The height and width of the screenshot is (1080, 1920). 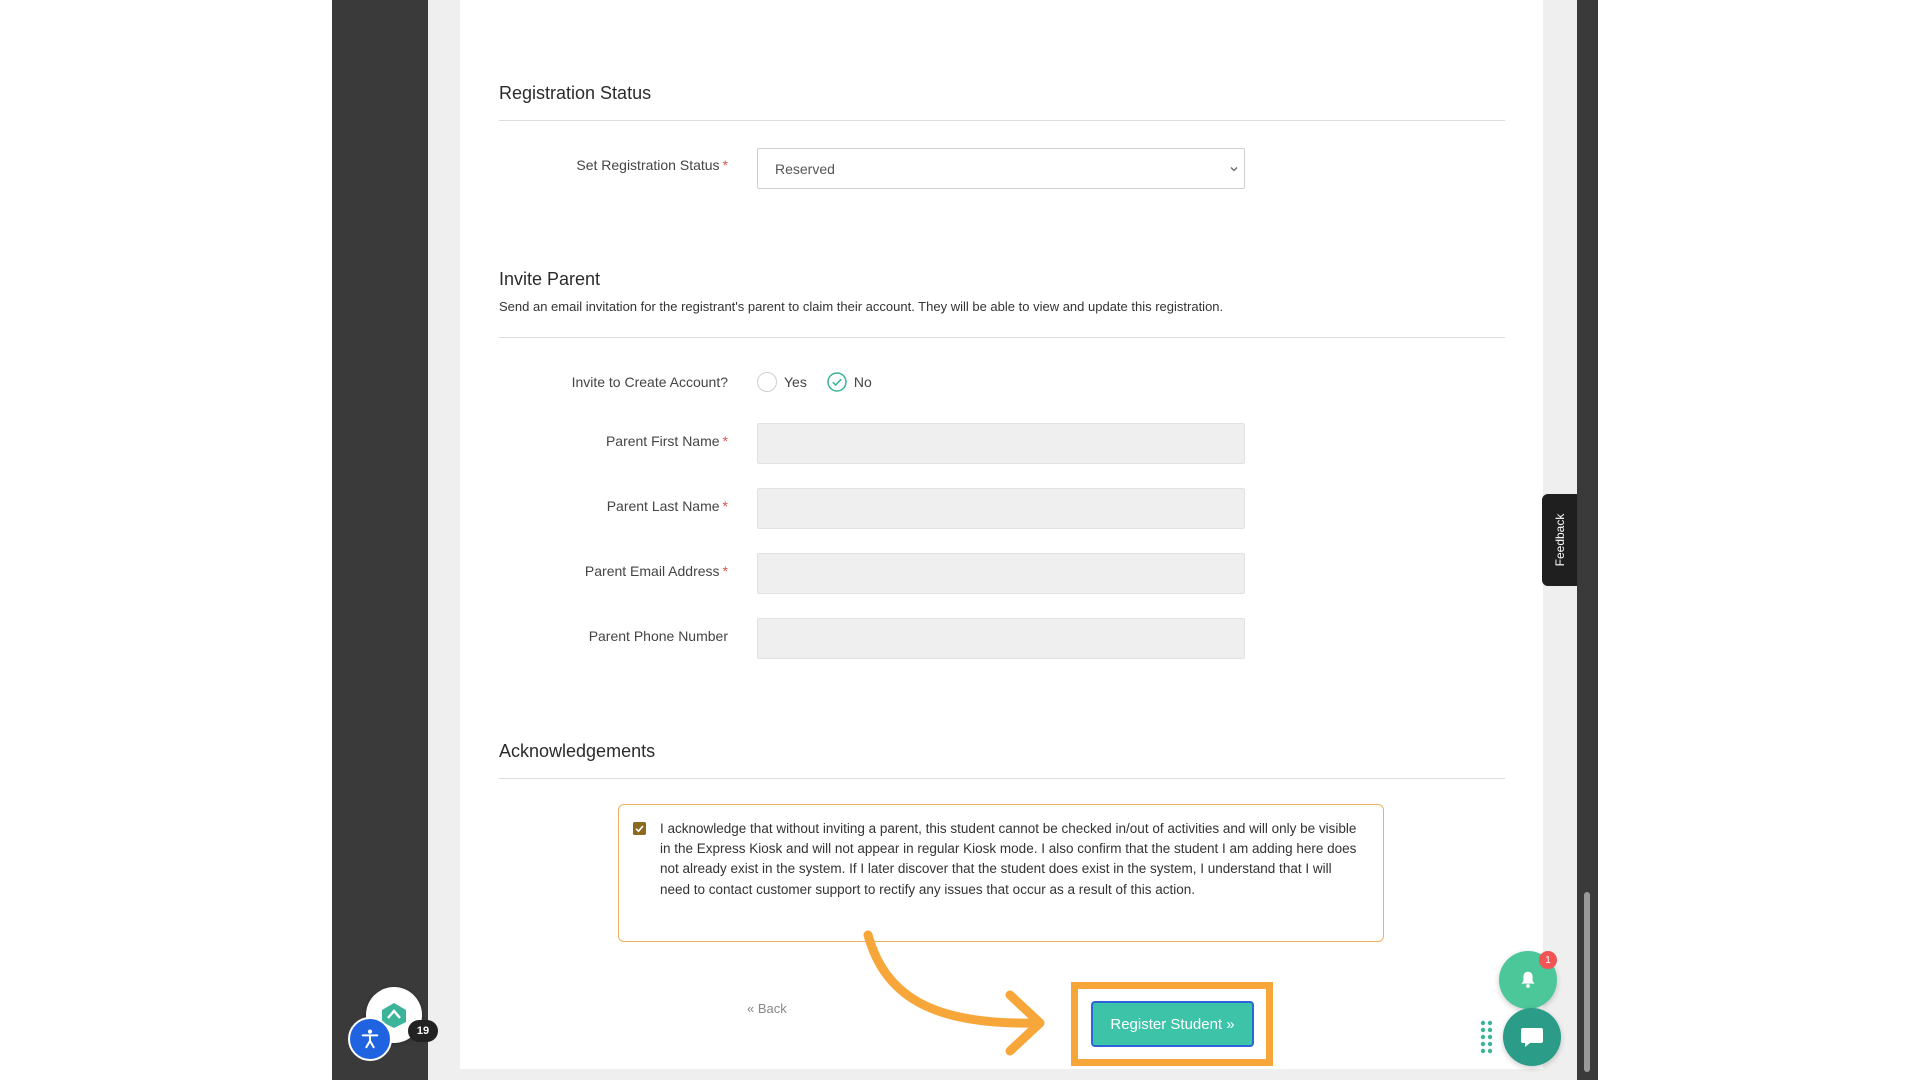 What do you see at coordinates (550, 279) in the screenshot?
I see `invite-parent-title: Invite Parent` at bounding box center [550, 279].